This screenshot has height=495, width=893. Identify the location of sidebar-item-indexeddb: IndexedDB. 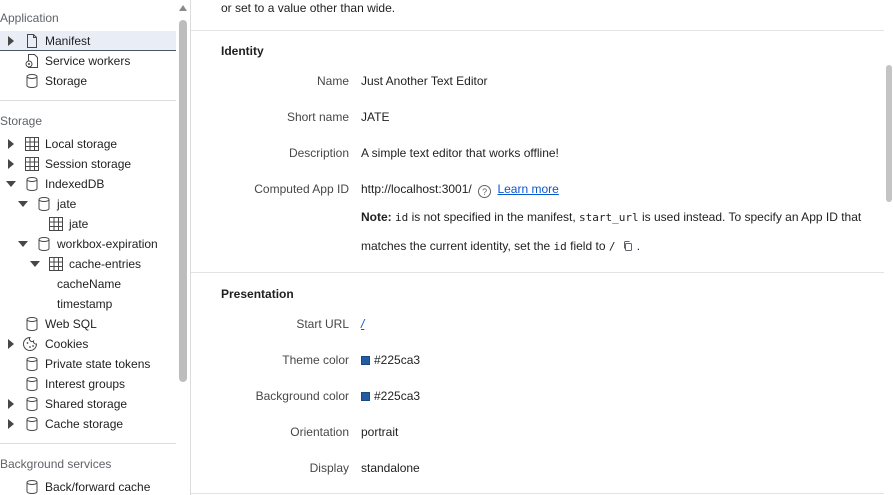
(88, 184).